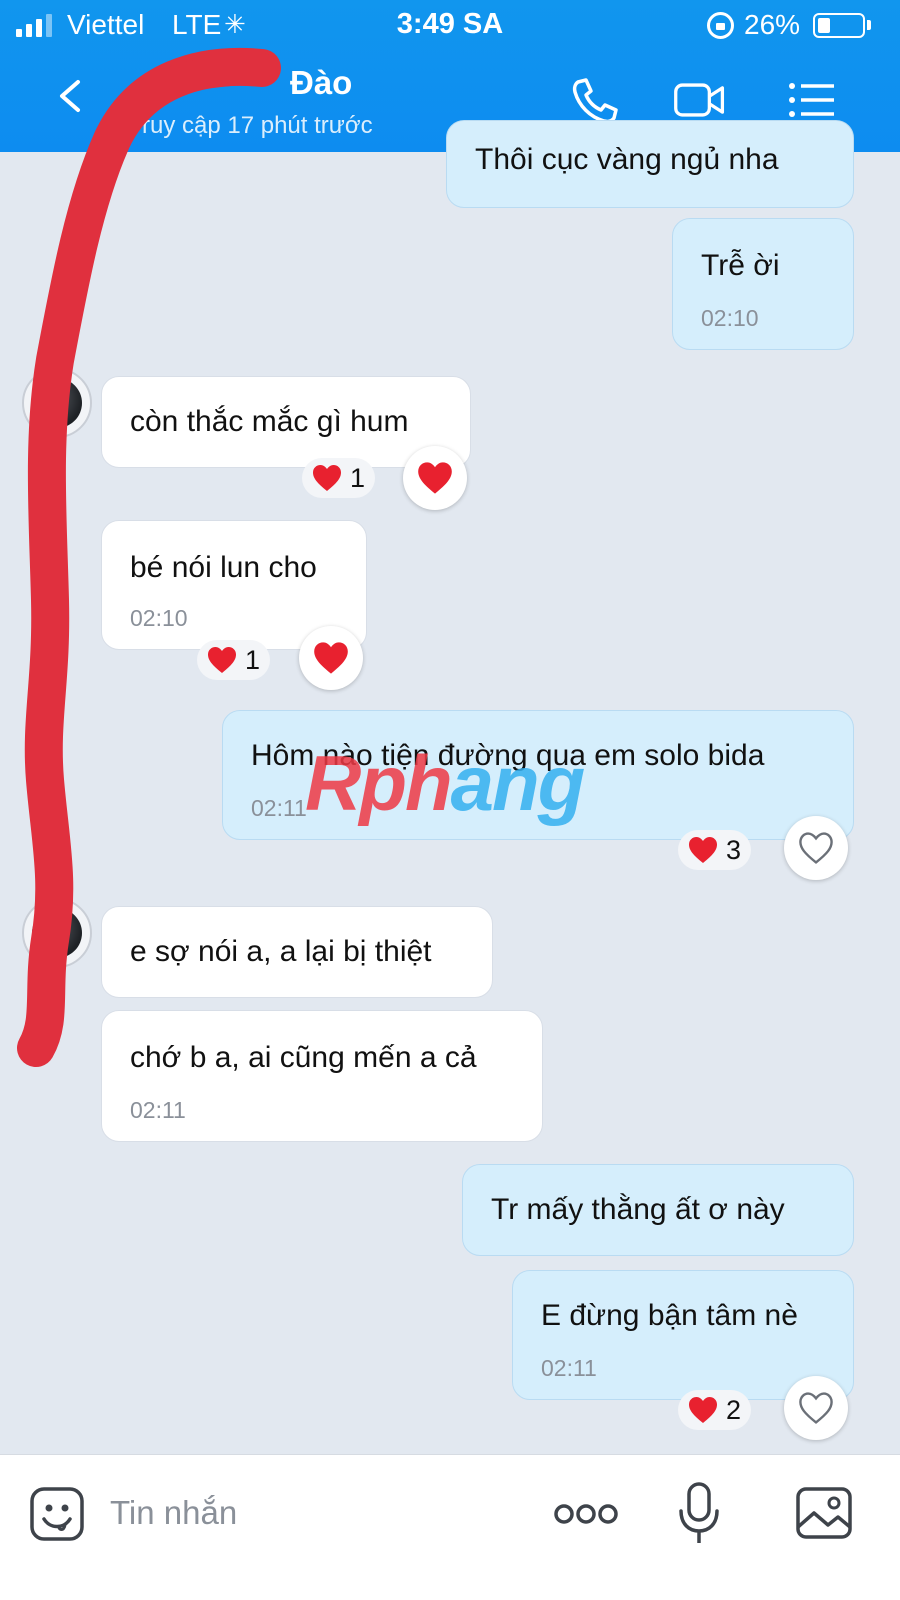 Image resolution: width=900 pixels, height=1600 pixels. I want to click on message-text: Thôi cục vàng ngủ nha, so click(627, 159).